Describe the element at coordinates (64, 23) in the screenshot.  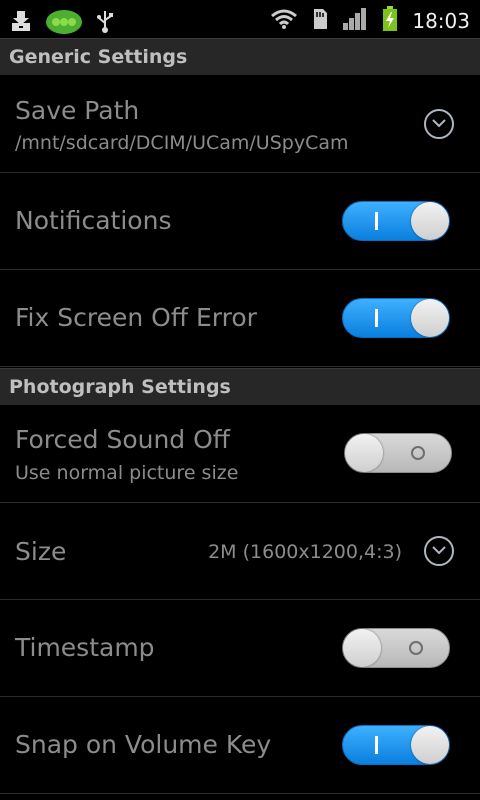
I see `app-peapod-icon` at that location.